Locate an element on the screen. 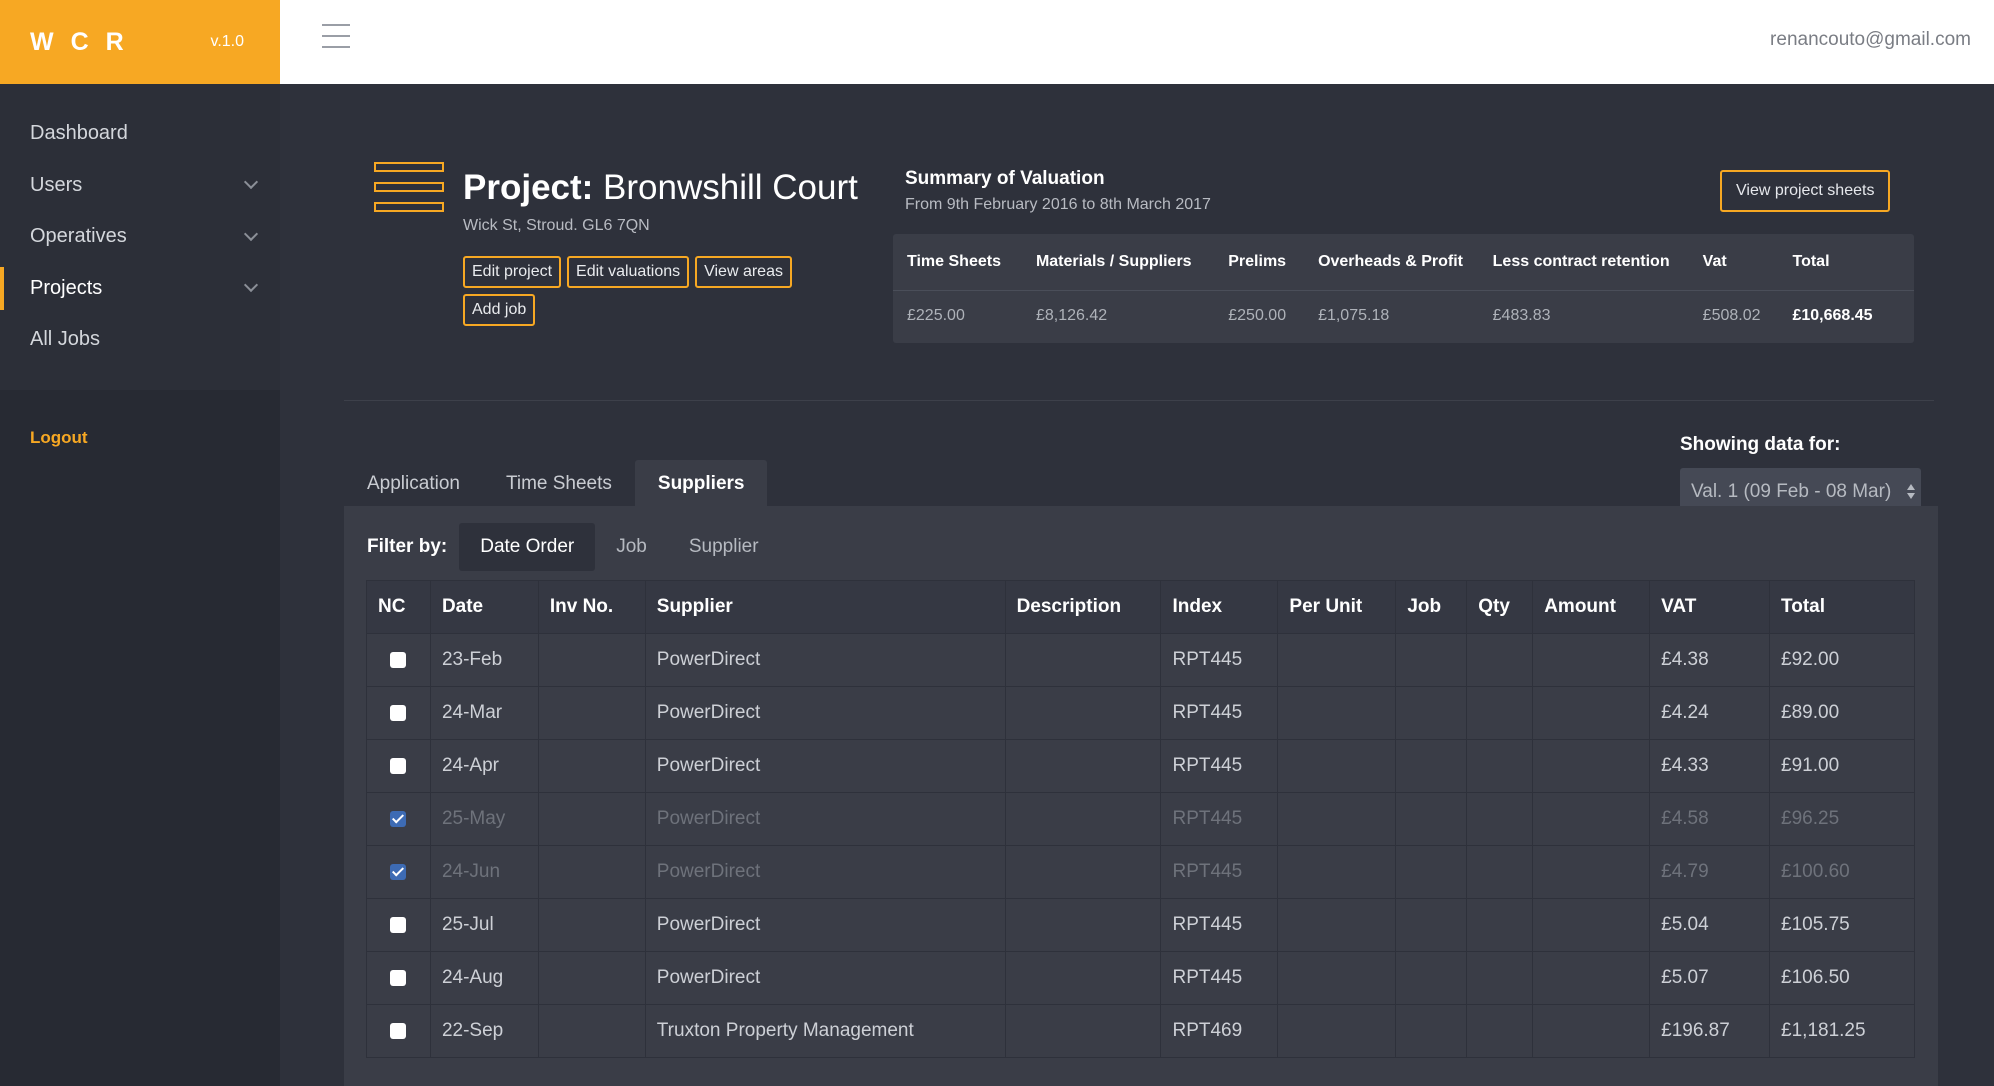  filter-supplier: Supplier is located at coordinates (724, 547).